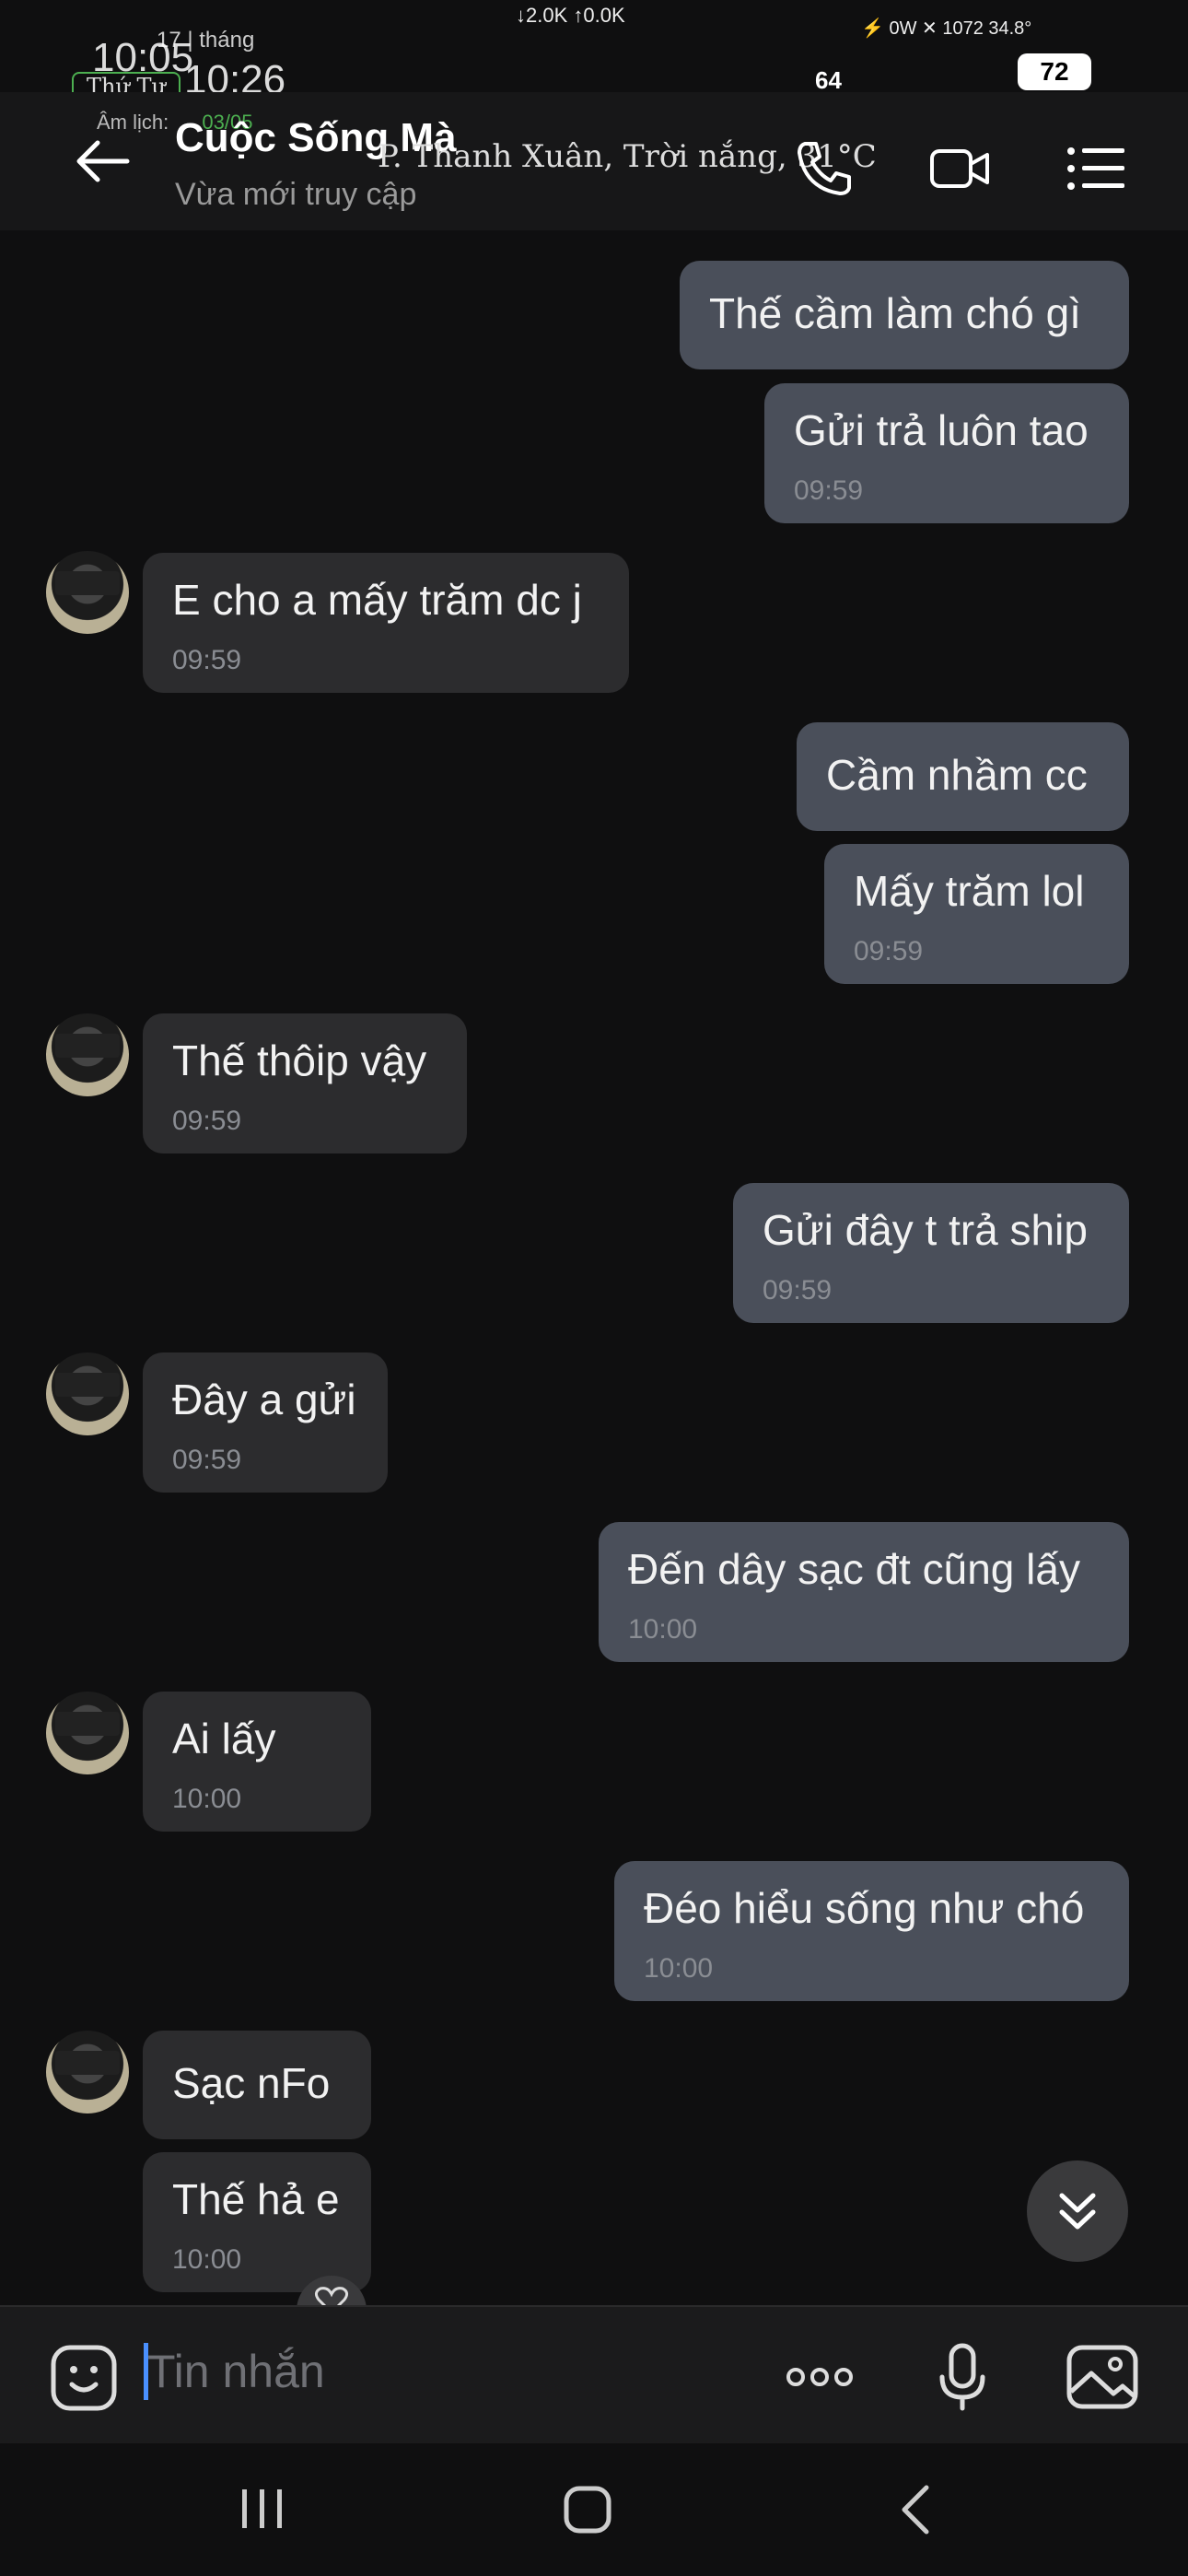 This screenshot has width=1188, height=2576. I want to click on message-text: Thế thôip vậy, so click(299, 1060).